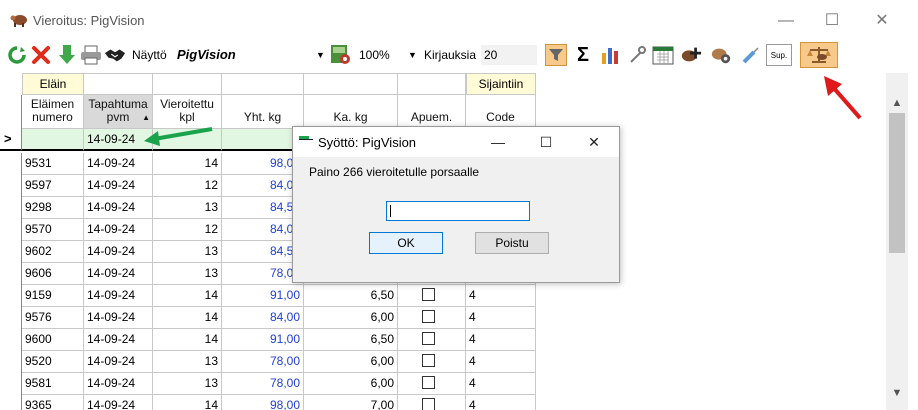  What do you see at coordinates (53, 340) in the screenshot?
I see `animal-number-cell: 9600` at bounding box center [53, 340].